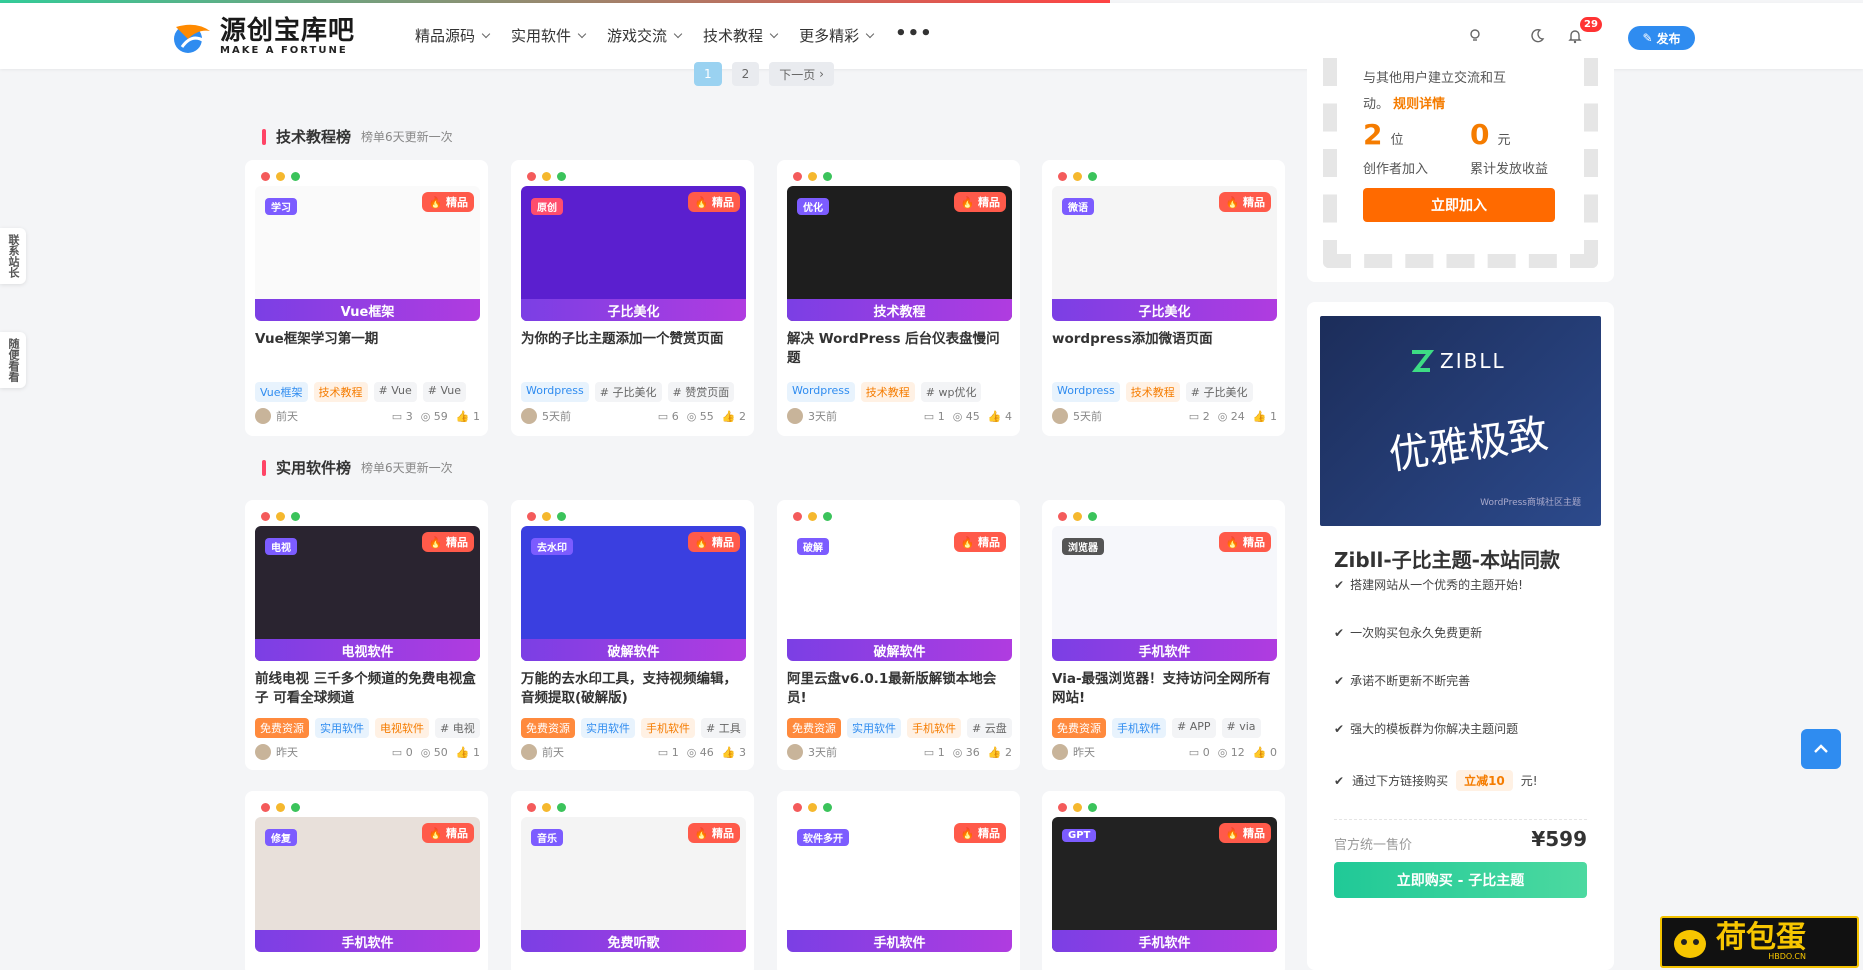  Describe the element at coordinates (1241, 728) in the screenshot. I see `tag-chip: # via` at that location.